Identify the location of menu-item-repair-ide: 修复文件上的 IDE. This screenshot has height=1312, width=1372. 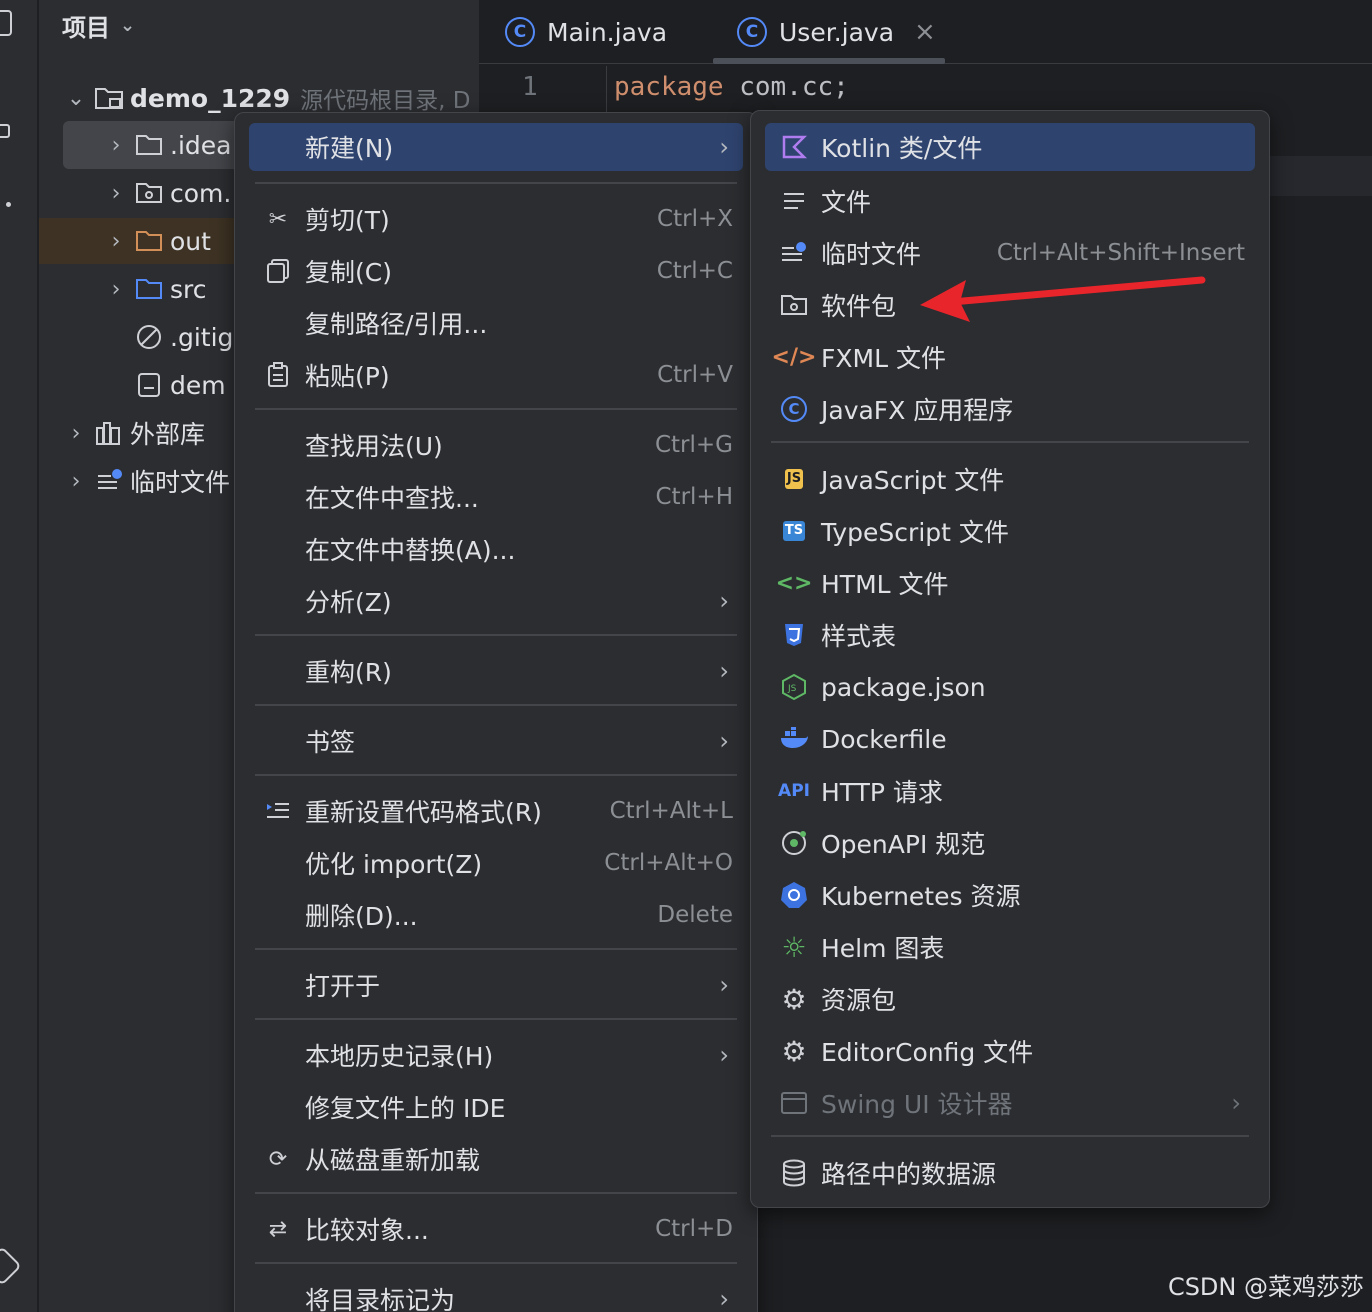
(496, 1107).